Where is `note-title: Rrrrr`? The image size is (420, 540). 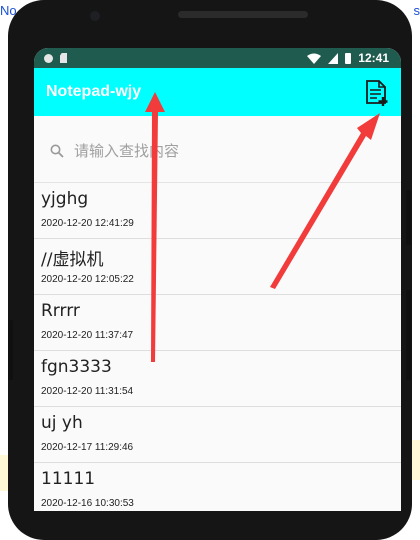
note-title: Rrrrr is located at coordinates (60, 311).